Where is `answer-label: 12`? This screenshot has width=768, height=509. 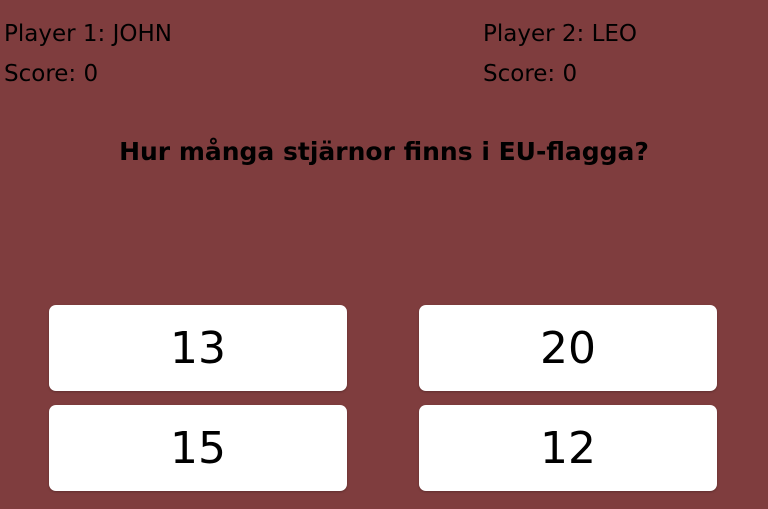 answer-label: 12 is located at coordinates (568, 448).